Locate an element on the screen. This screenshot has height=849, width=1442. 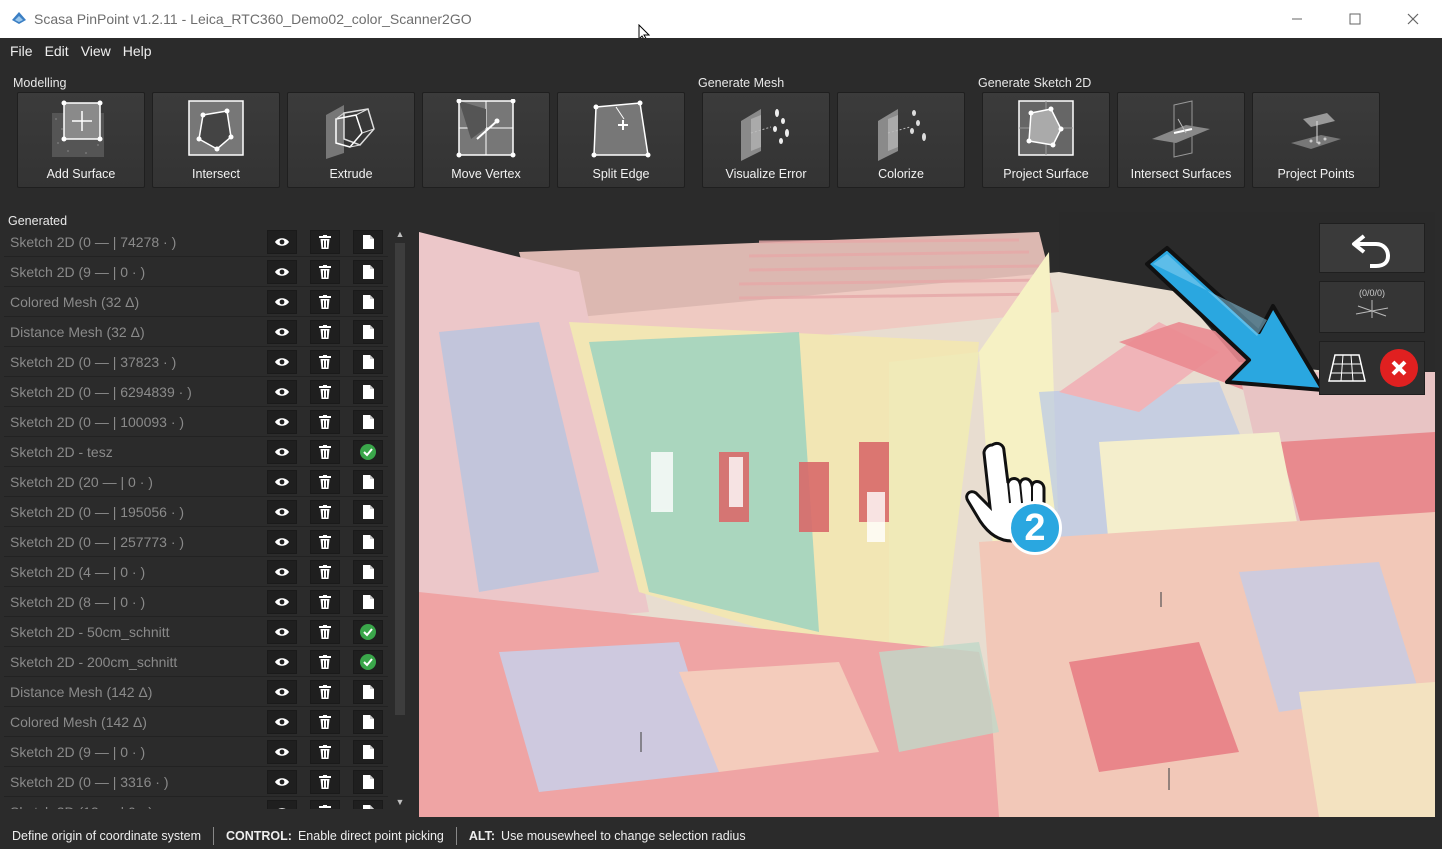
list-item: Sketch 2D (0 — | 37823 · ) is located at coordinates (196, 362).